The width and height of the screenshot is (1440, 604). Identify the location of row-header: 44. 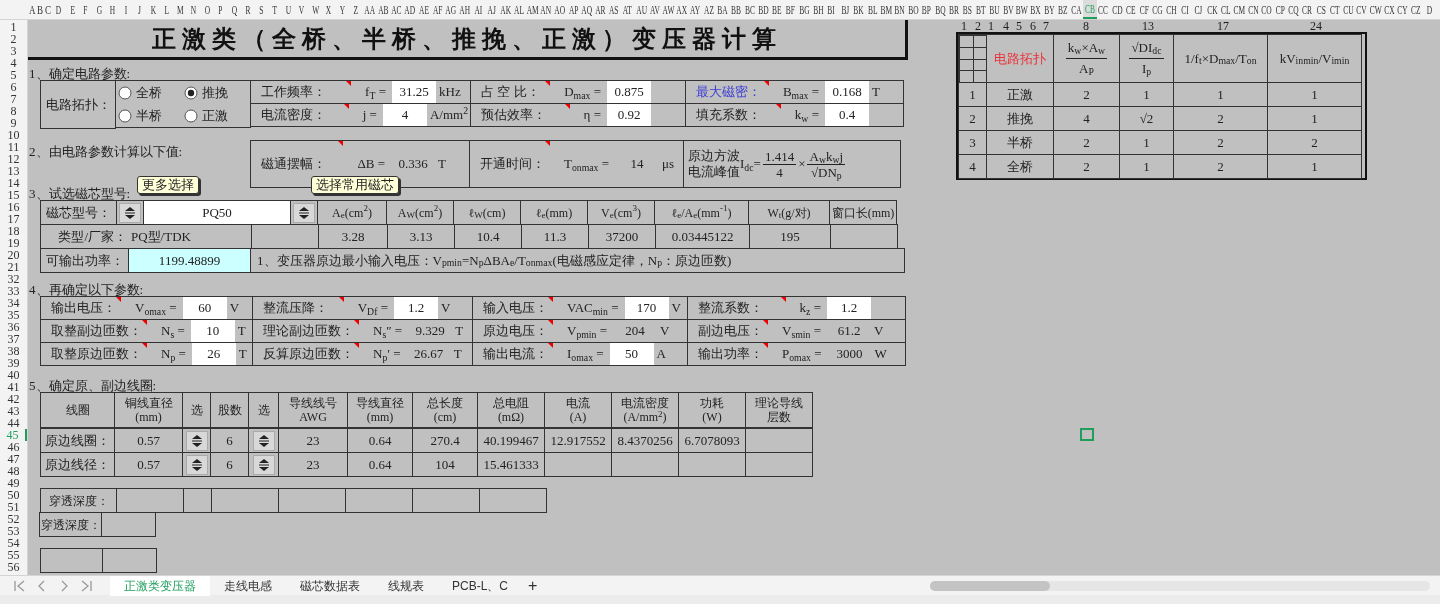
(13, 423).